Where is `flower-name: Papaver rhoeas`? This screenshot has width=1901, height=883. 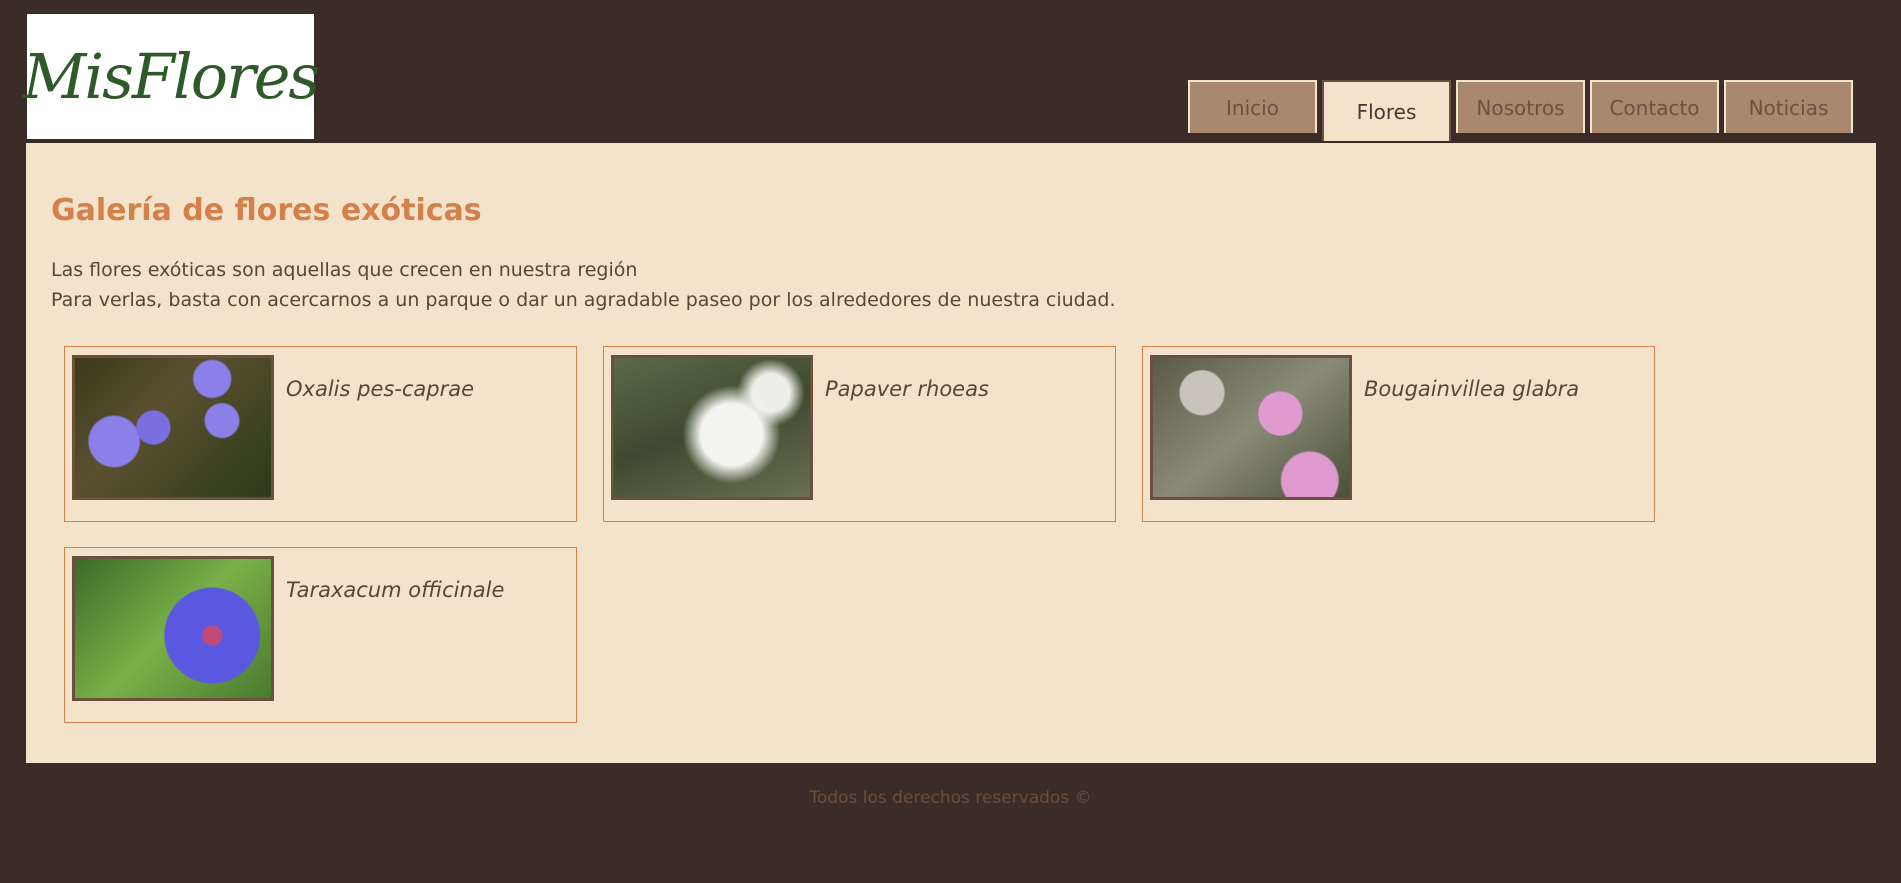
flower-name: Papaver rhoeas is located at coordinates (907, 389).